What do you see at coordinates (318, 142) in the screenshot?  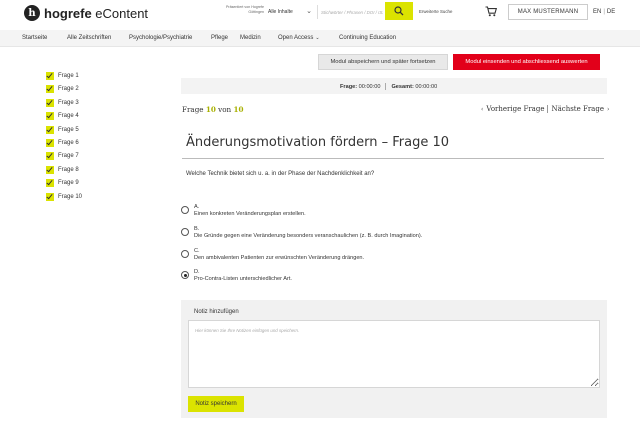 I see `question-title: Änderungsmotivation fördern – Frage 10` at bounding box center [318, 142].